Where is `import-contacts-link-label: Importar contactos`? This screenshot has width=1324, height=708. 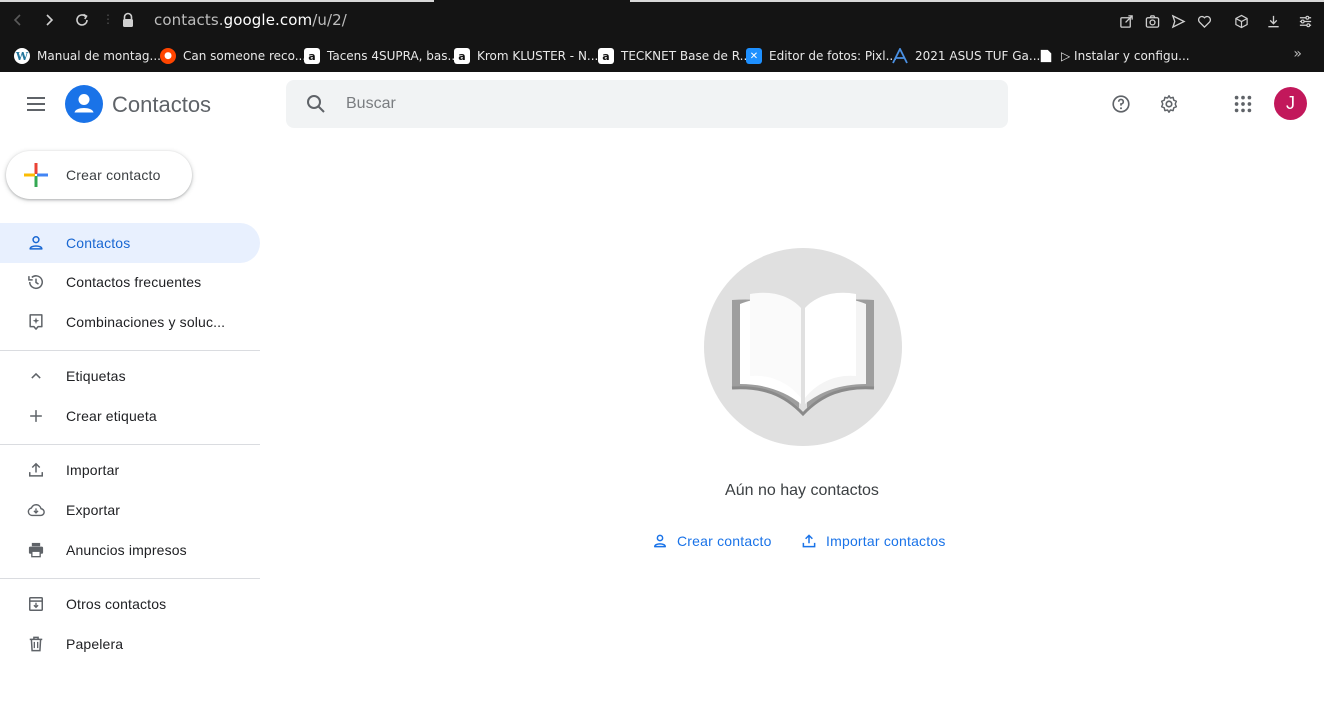 import-contacts-link-label: Importar contactos is located at coordinates (886, 541).